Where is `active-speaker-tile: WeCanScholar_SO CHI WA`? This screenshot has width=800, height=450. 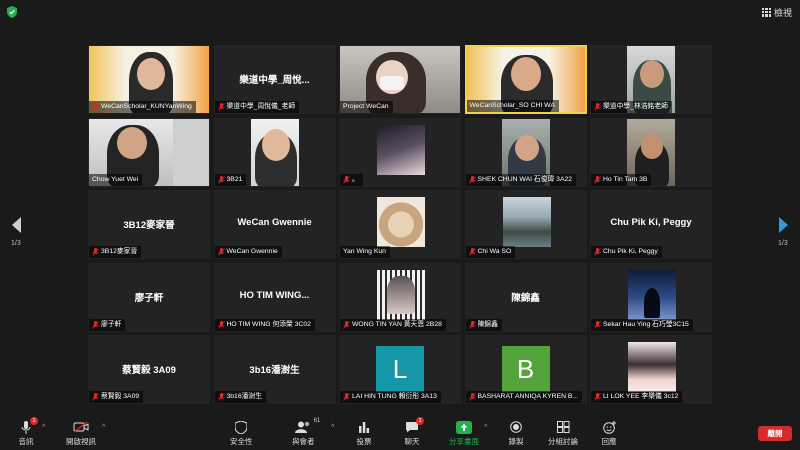
active-speaker-tile: WeCanScholar_SO CHI WA is located at coordinates (525, 79).